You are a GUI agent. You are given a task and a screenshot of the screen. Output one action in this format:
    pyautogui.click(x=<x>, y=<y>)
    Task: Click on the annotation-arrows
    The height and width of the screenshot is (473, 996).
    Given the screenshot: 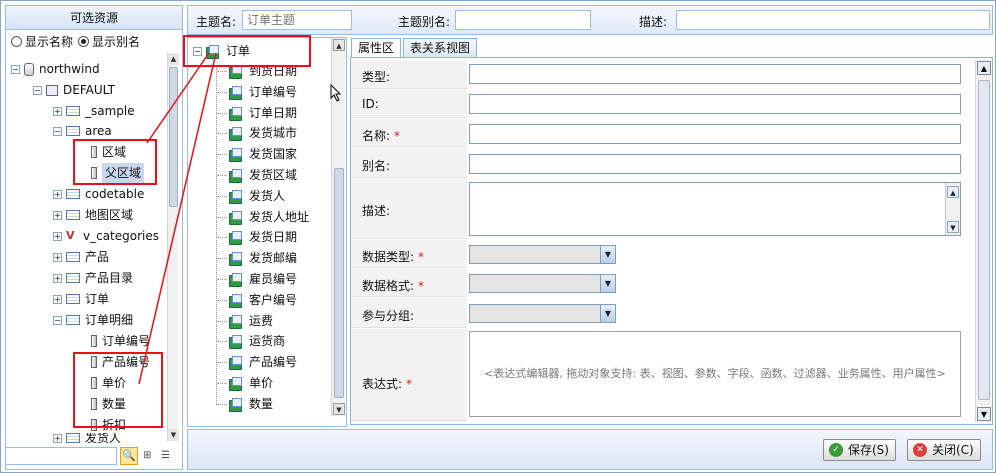 What is the action you would take?
    pyautogui.click(x=177, y=218)
    